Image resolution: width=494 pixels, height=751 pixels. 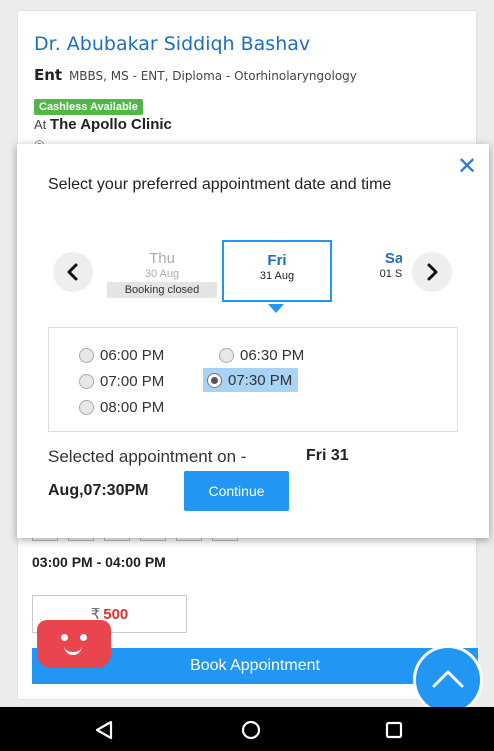 What do you see at coordinates (132, 381) in the screenshot?
I see `time-slot-label: 07:00 PM` at bounding box center [132, 381].